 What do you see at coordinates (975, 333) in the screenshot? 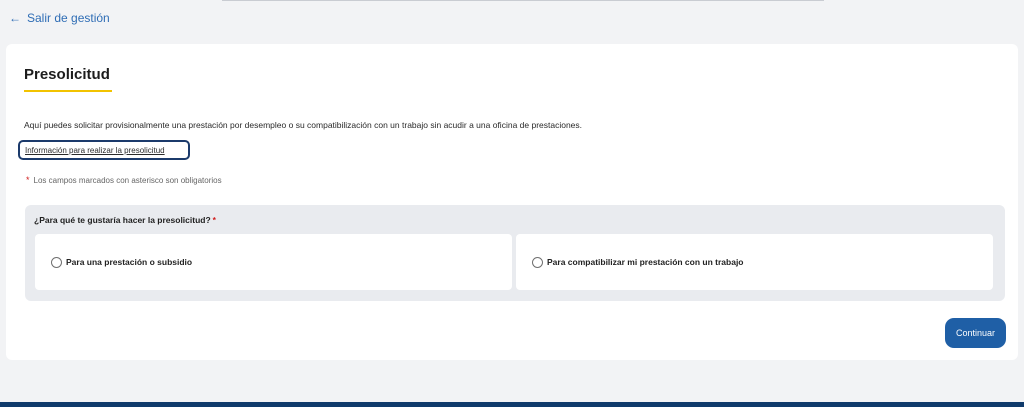
I see `continue-button: Continuar` at bounding box center [975, 333].